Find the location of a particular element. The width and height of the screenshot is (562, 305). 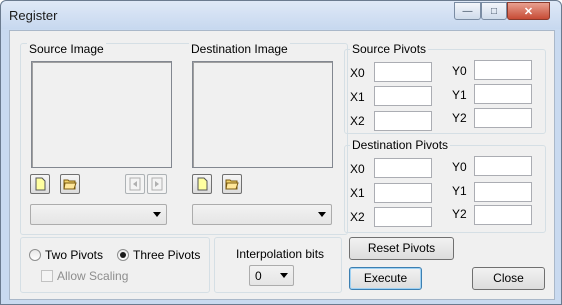

destination-new-button is located at coordinates (202, 184).